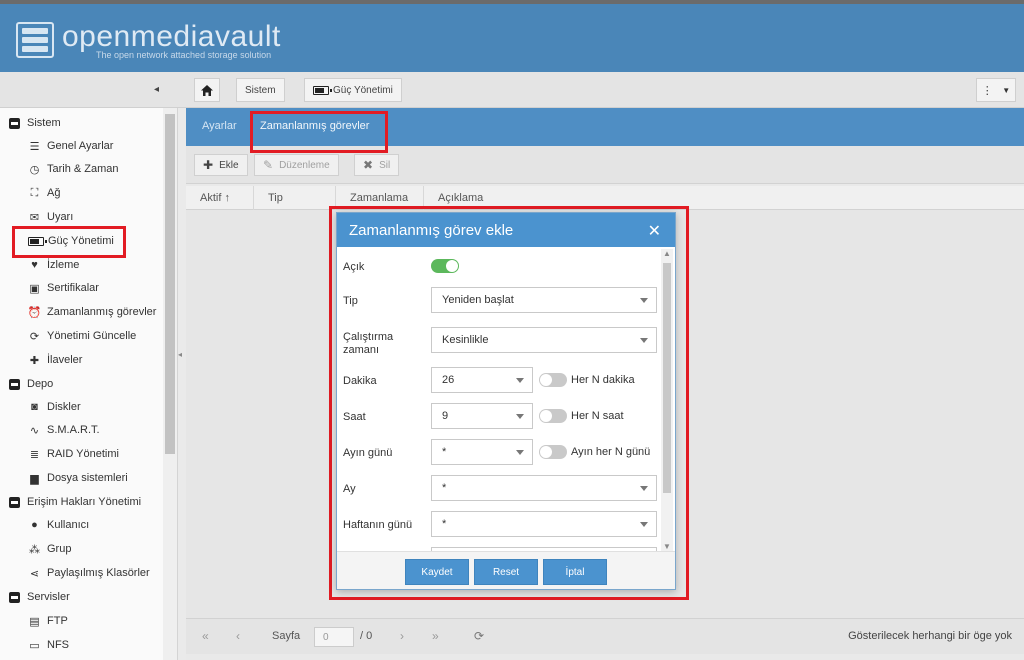 The height and width of the screenshot is (660, 1024). Describe the element at coordinates (37, 241) in the screenshot. I see `battery-icon` at that location.